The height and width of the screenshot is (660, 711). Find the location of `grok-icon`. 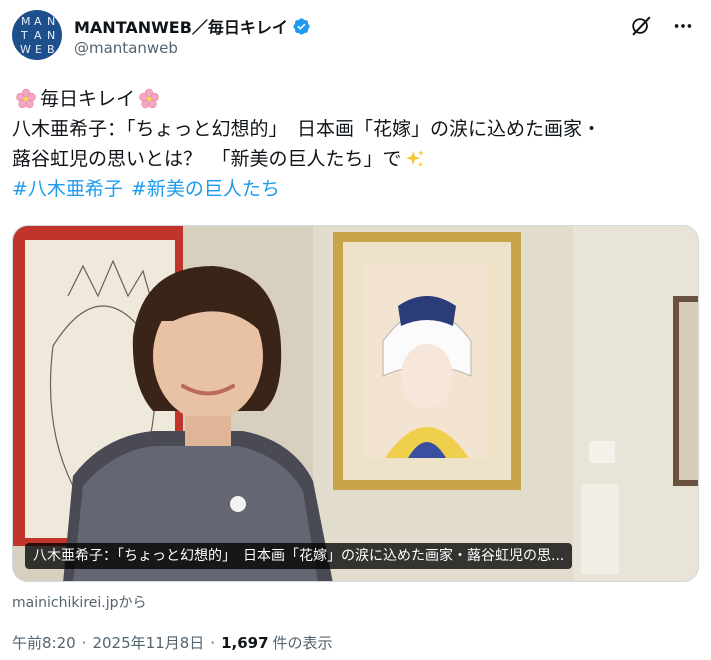

grok-icon is located at coordinates (641, 26).